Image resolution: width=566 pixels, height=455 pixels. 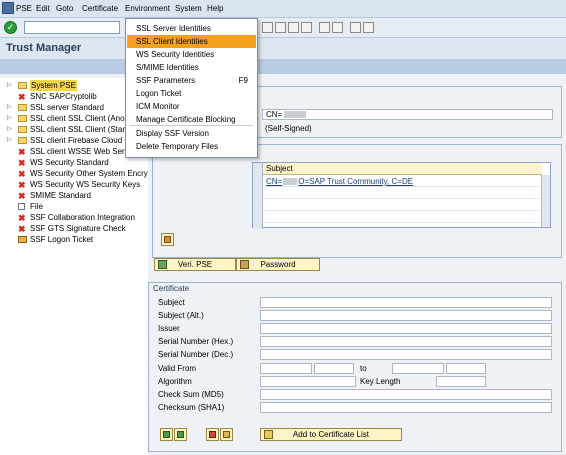 What do you see at coordinates (406, 302) in the screenshot?
I see `subject-field` at bounding box center [406, 302].